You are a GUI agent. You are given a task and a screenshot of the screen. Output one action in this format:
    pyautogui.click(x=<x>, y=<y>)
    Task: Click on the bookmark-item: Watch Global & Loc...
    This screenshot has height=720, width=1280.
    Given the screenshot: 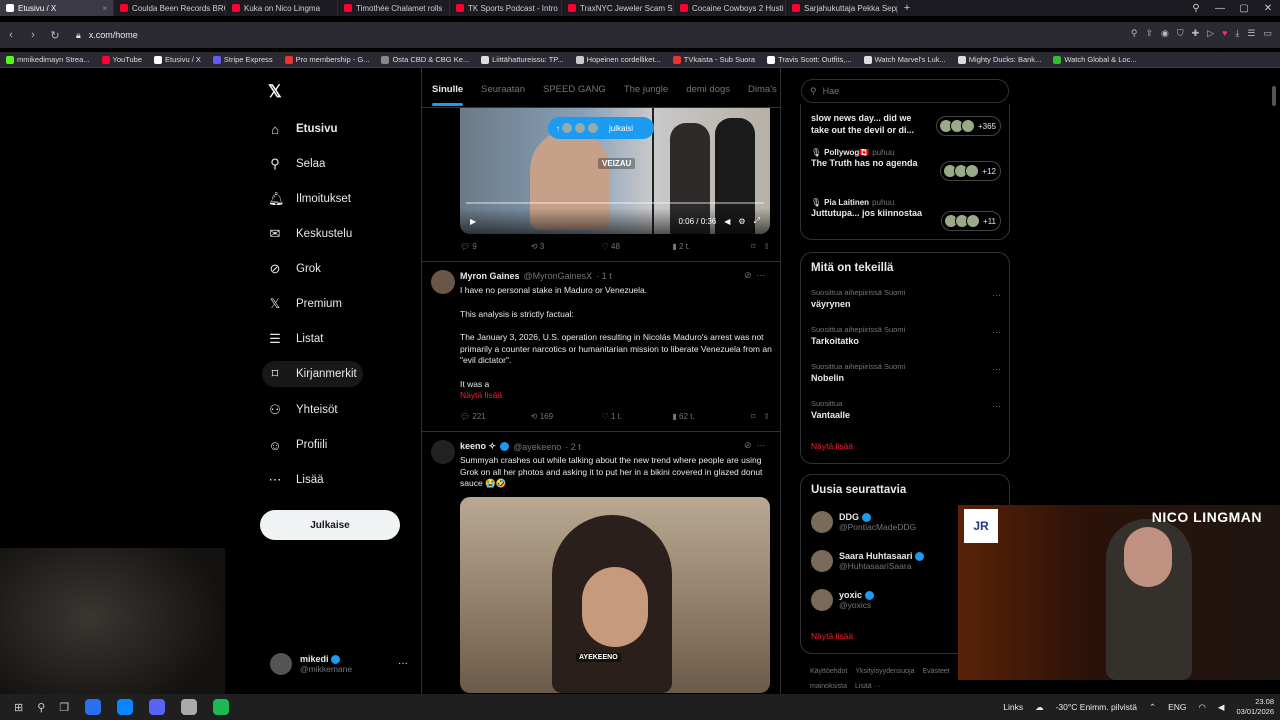 What is the action you would take?
    pyautogui.click(x=1095, y=59)
    